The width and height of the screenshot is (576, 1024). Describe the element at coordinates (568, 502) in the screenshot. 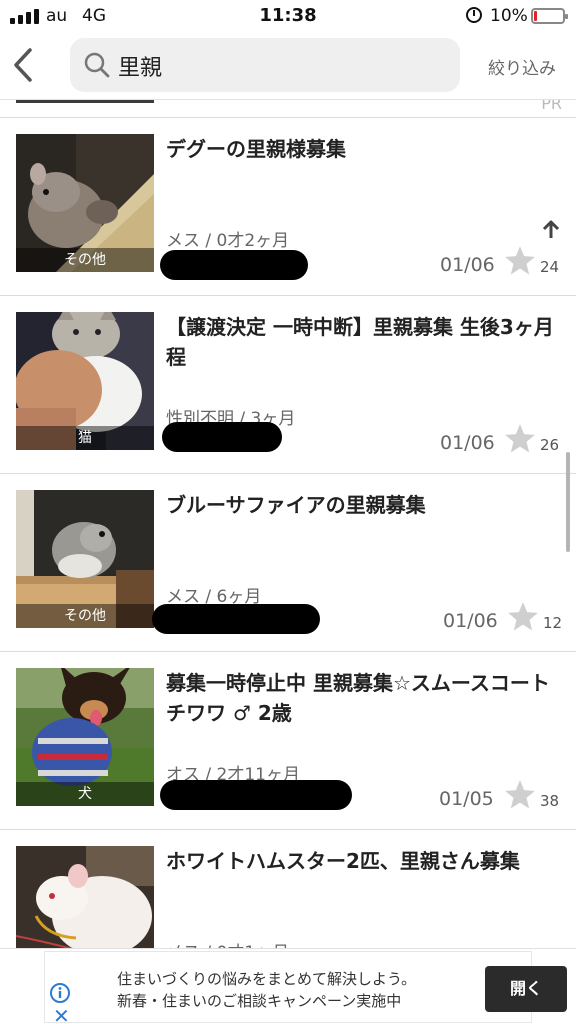

I see `scrollbar` at that location.